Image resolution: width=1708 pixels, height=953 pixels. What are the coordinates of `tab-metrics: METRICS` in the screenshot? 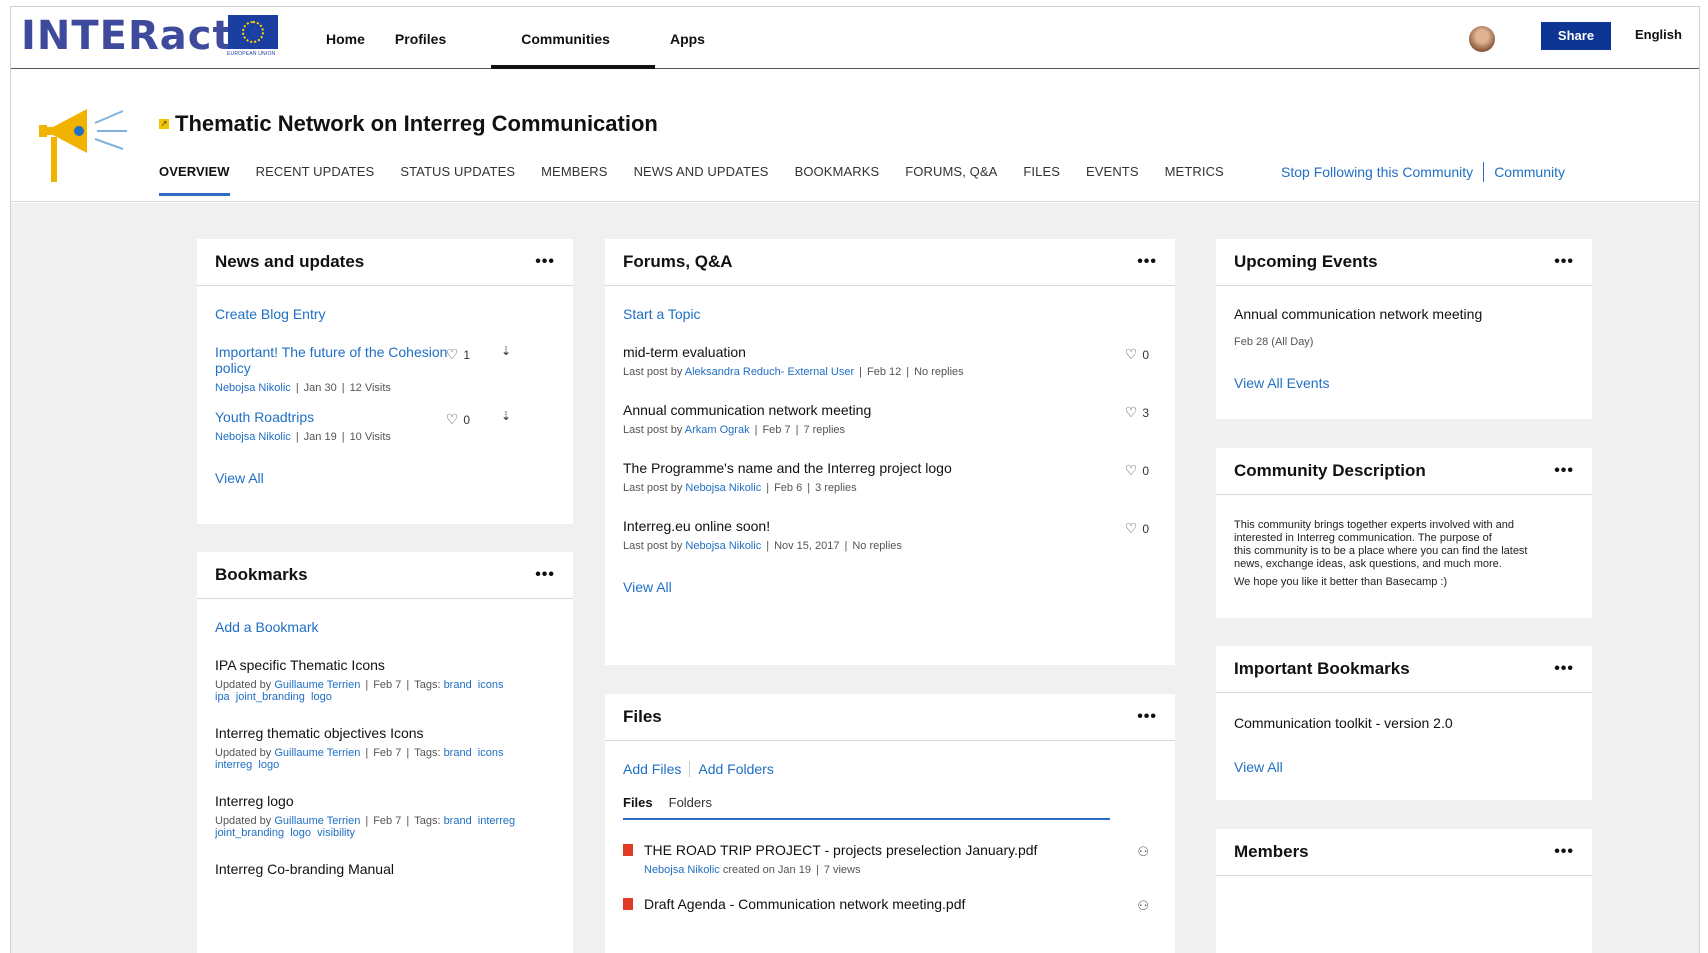 It's located at (1194, 180).